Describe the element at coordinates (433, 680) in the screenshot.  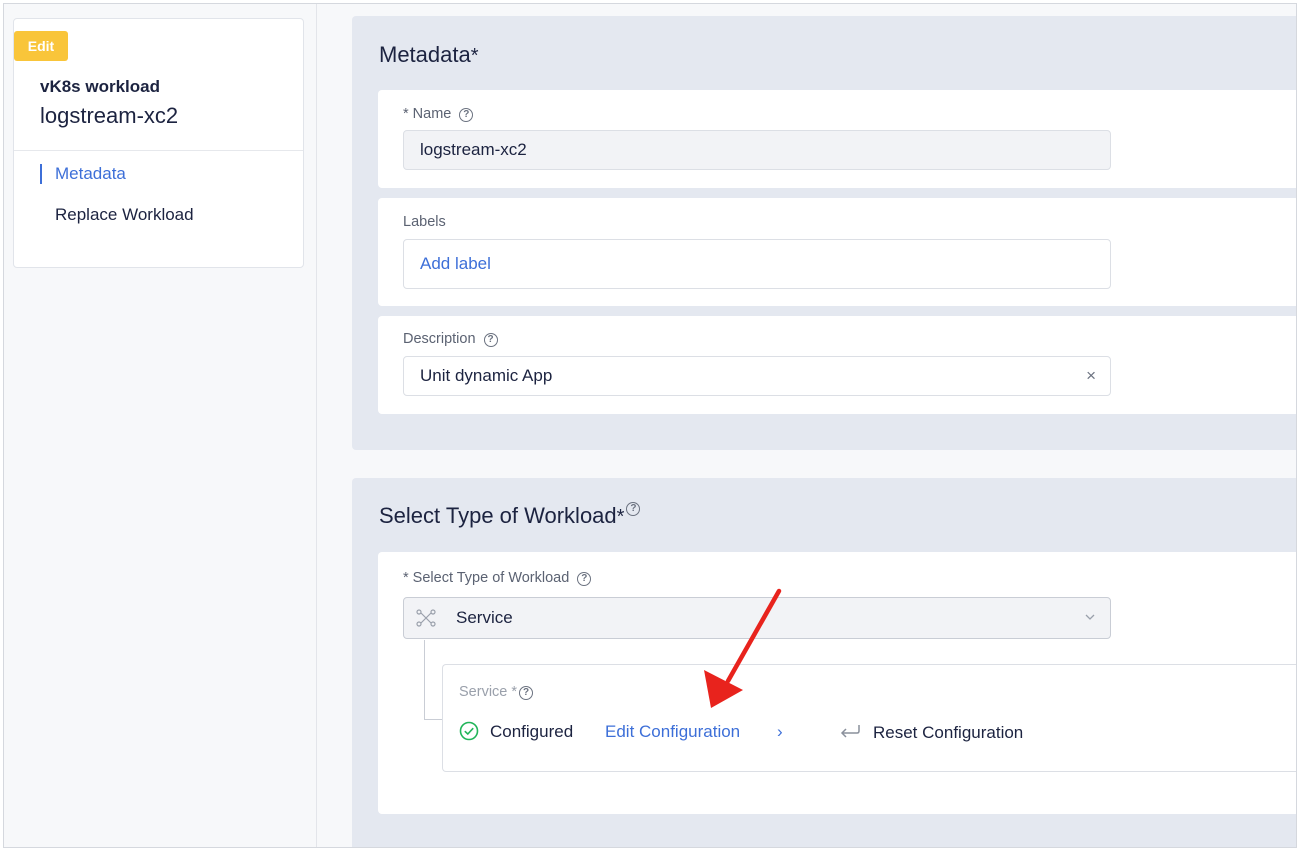
I see `tree-connector` at that location.